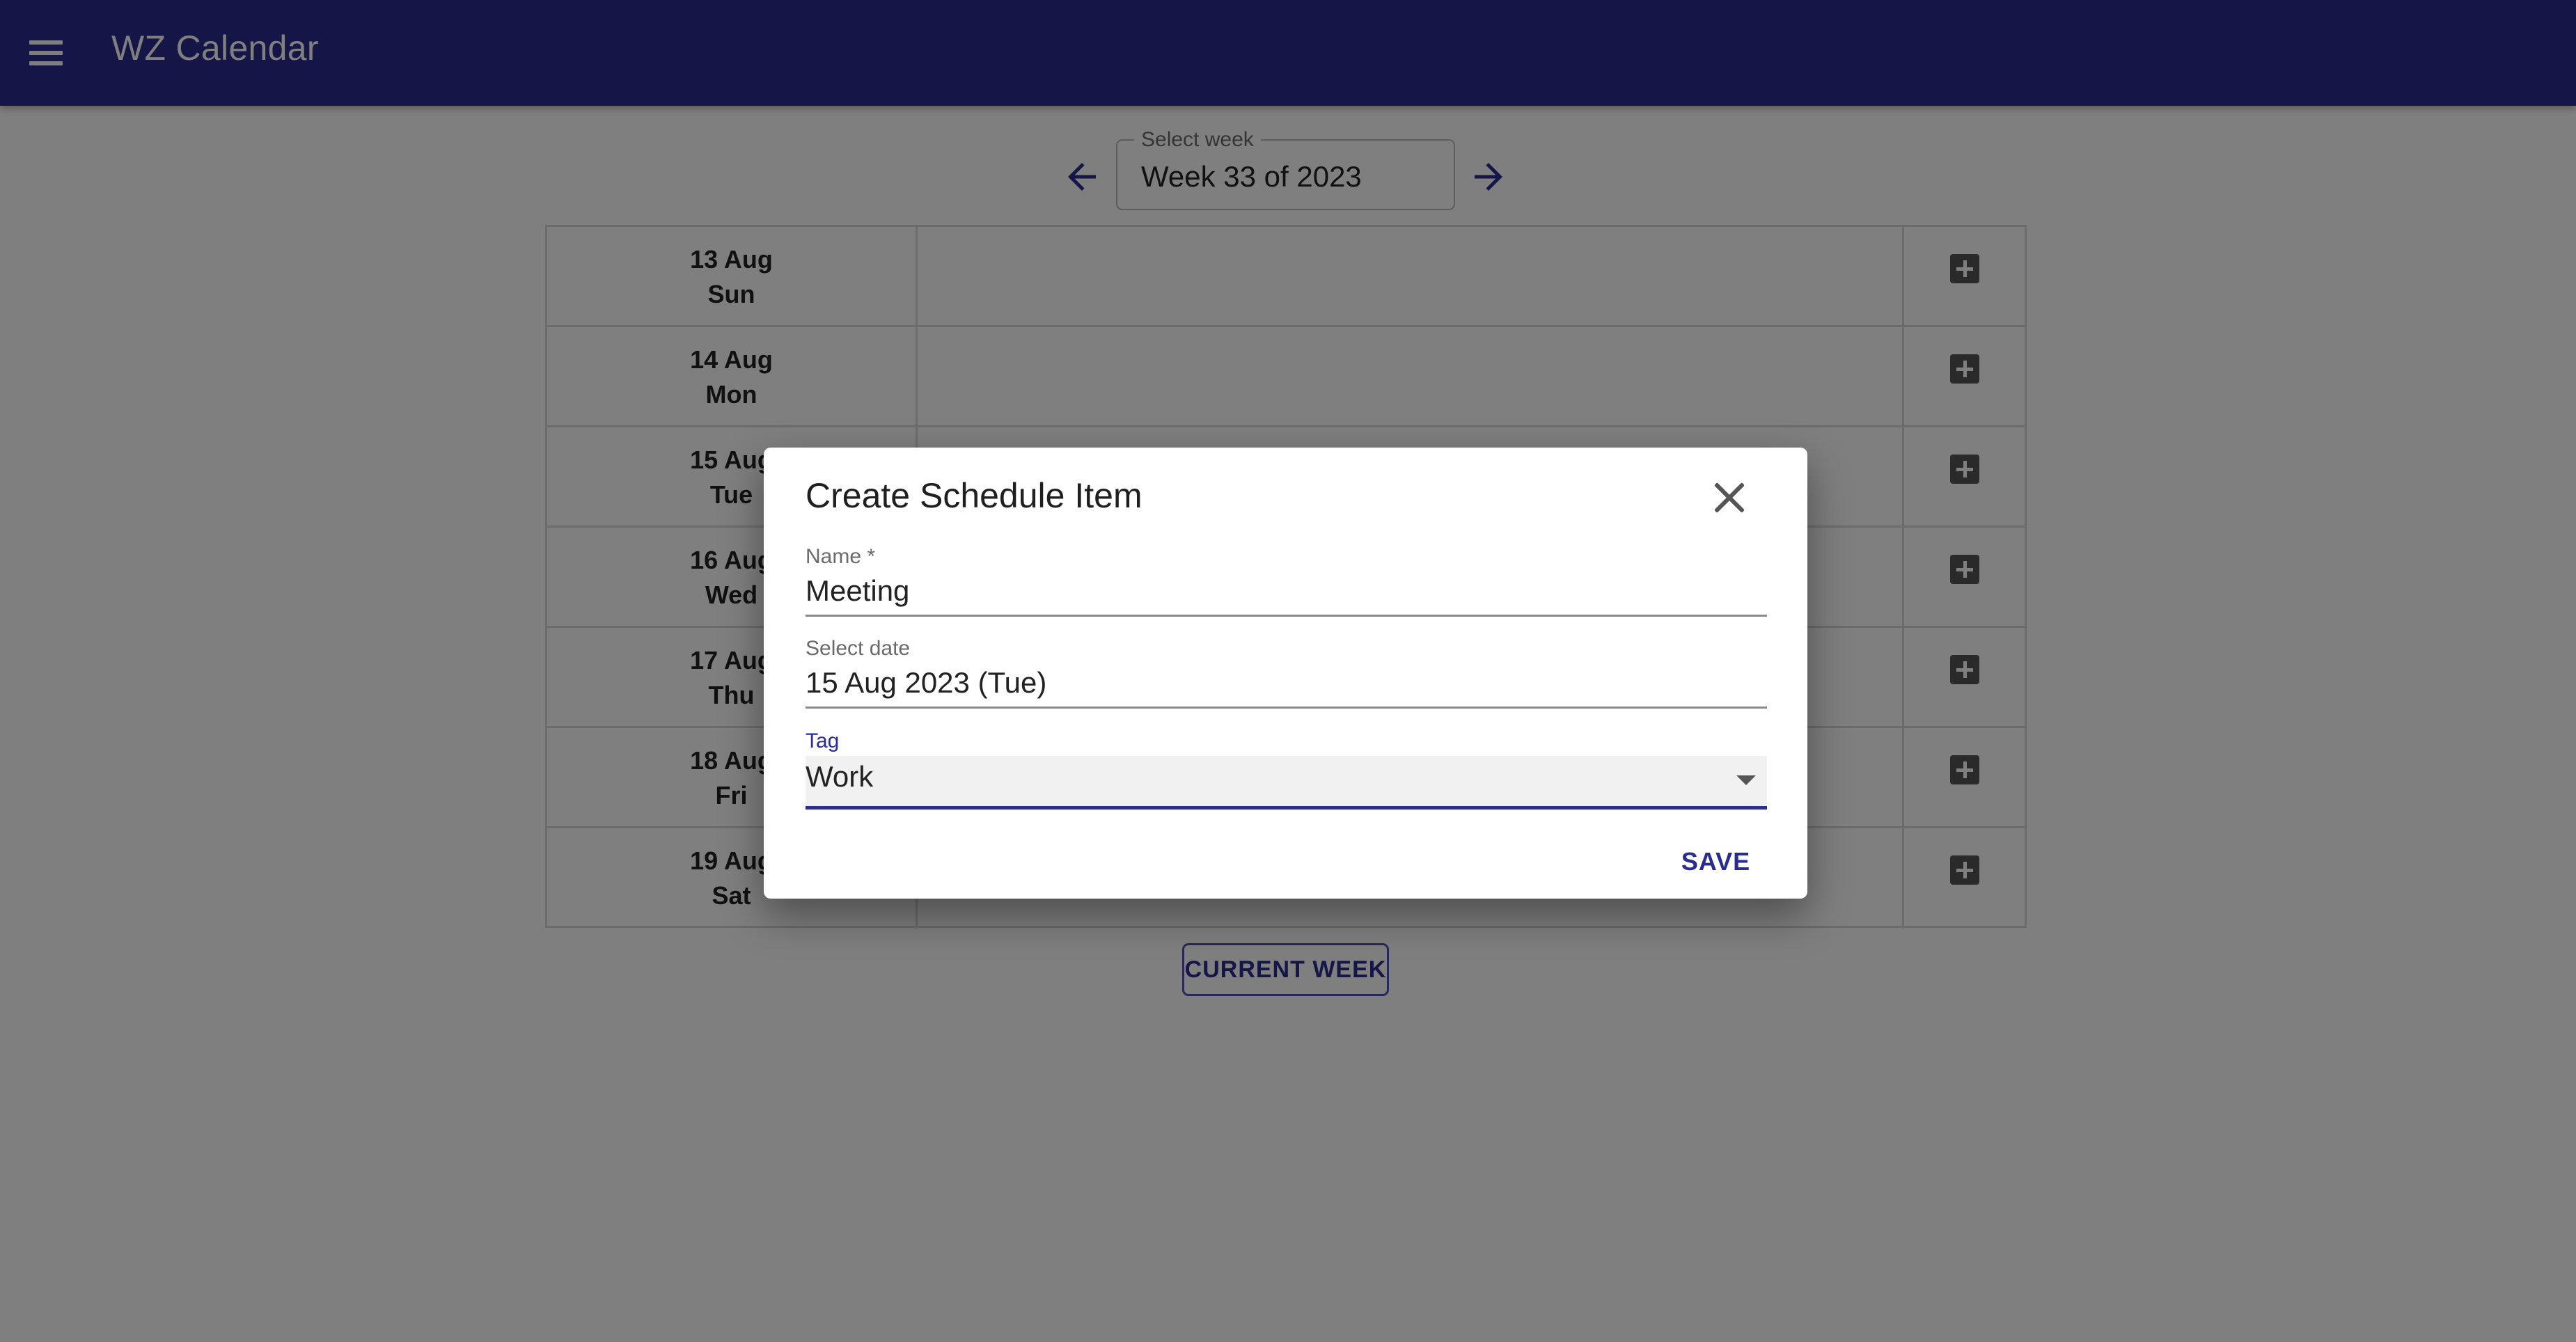 The image size is (2576, 1342). I want to click on close-icon, so click(1729, 497).